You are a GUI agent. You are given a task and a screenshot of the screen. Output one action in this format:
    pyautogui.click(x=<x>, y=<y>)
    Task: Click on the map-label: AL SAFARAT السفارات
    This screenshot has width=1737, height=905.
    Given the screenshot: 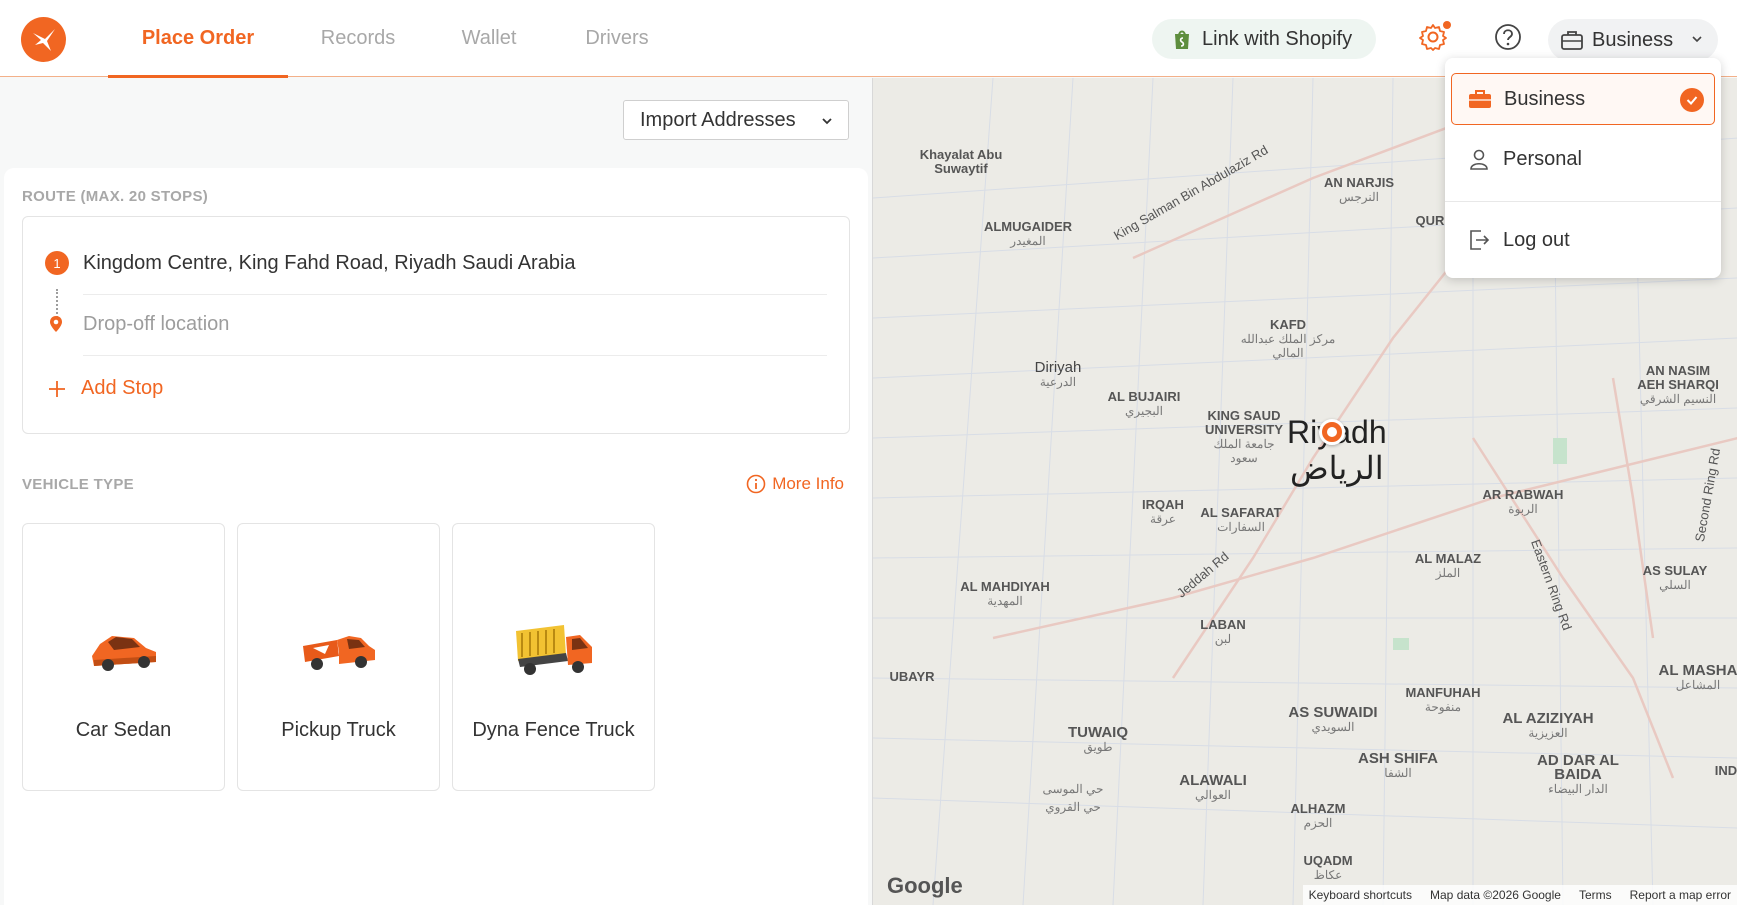 What is the action you would take?
    pyautogui.click(x=1241, y=520)
    